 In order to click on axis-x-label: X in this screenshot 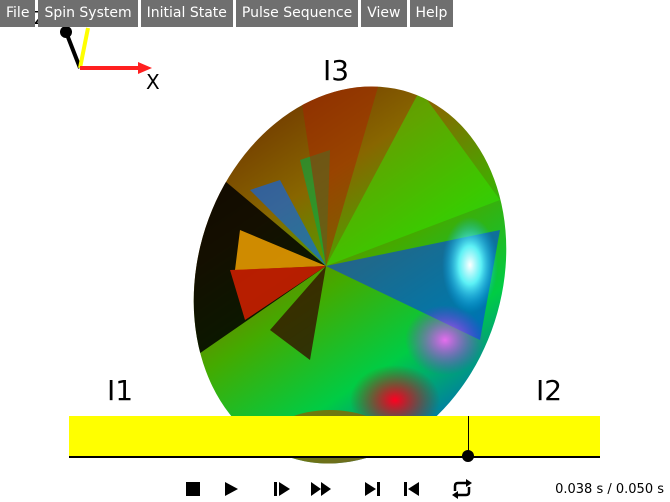, I will do `click(153, 82)`.